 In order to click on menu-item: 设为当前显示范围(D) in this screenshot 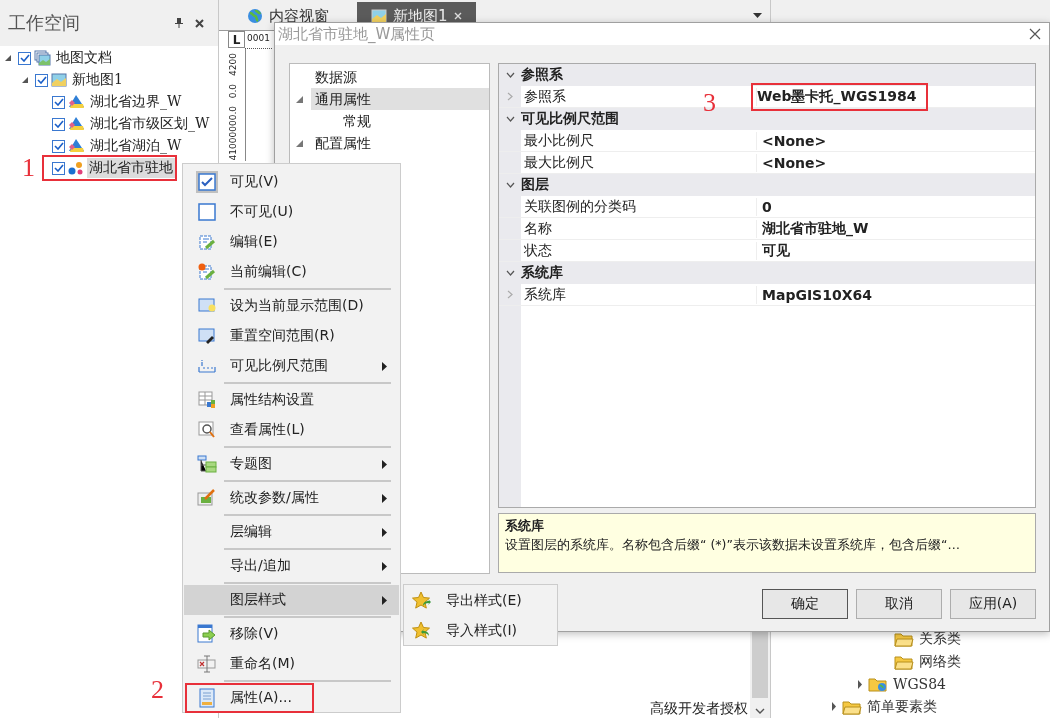, I will do `click(291, 306)`.